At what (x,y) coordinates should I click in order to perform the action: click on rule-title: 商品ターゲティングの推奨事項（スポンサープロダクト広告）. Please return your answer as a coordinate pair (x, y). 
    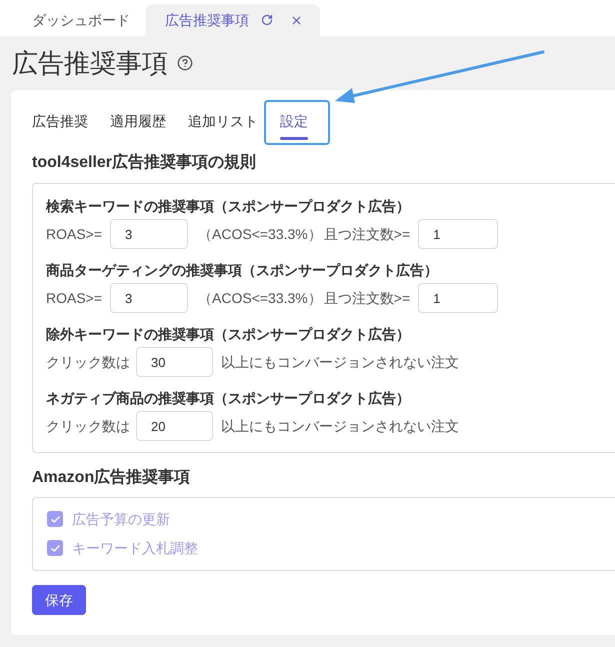
    Looking at the image, I should click on (242, 270).